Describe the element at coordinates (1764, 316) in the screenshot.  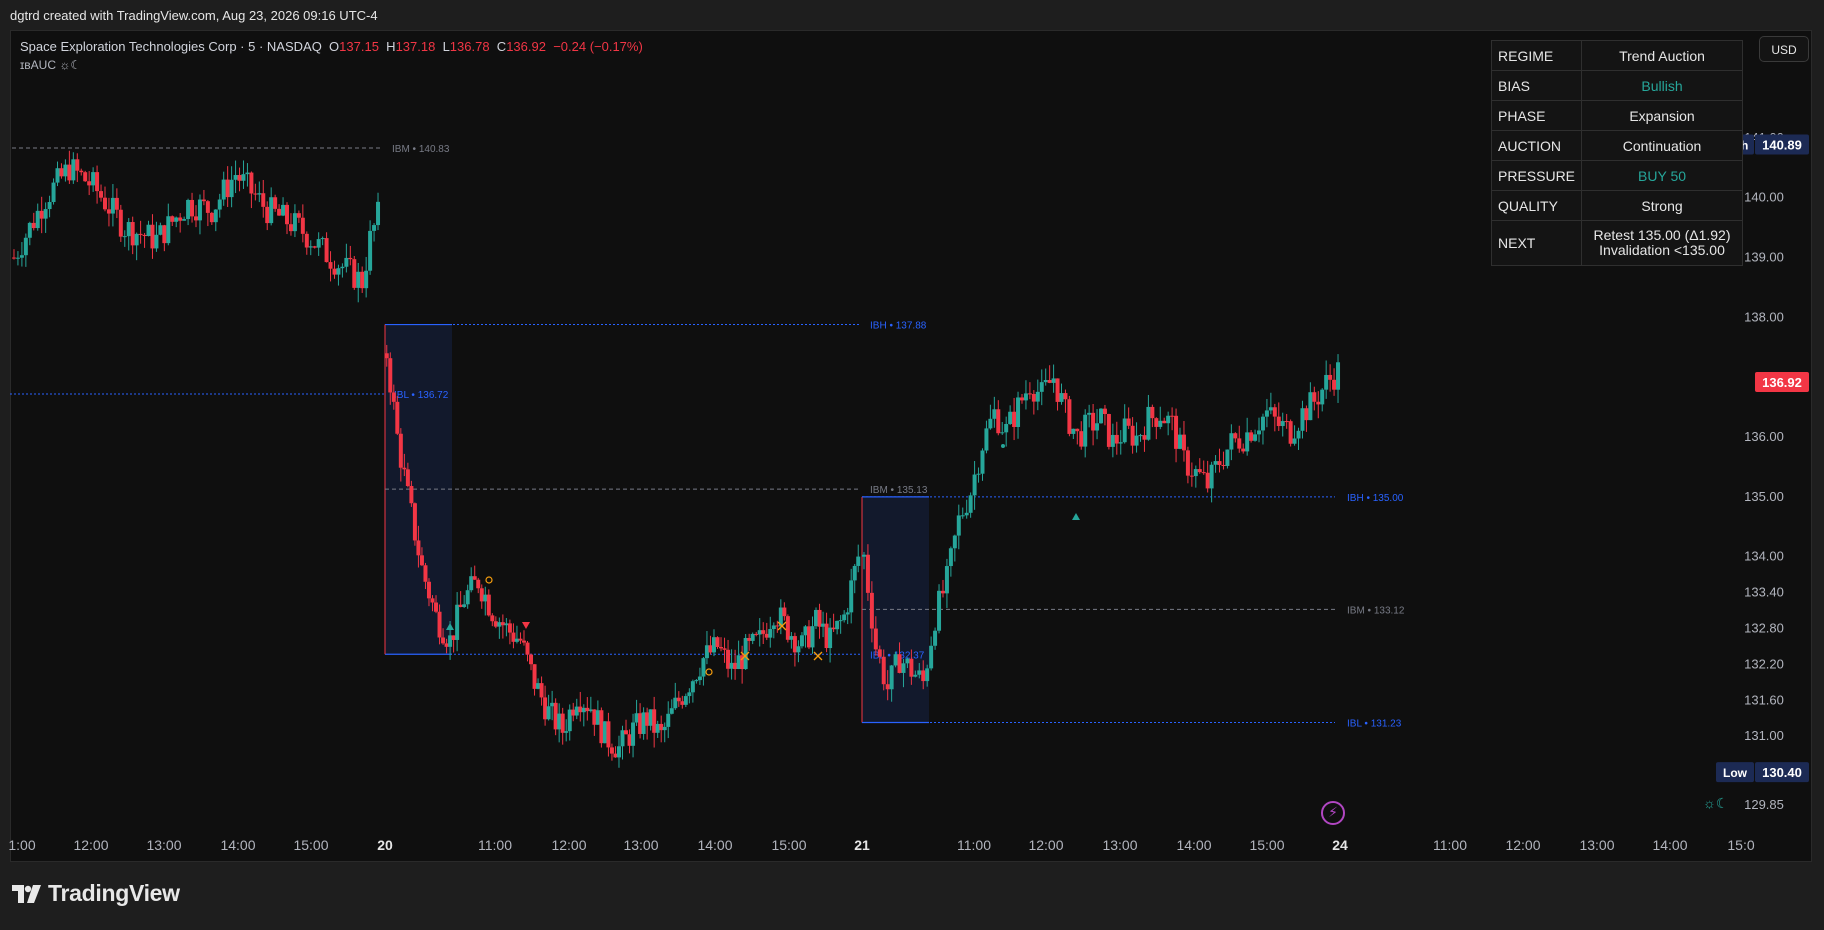
I see `y-tick-label: 138.00` at that location.